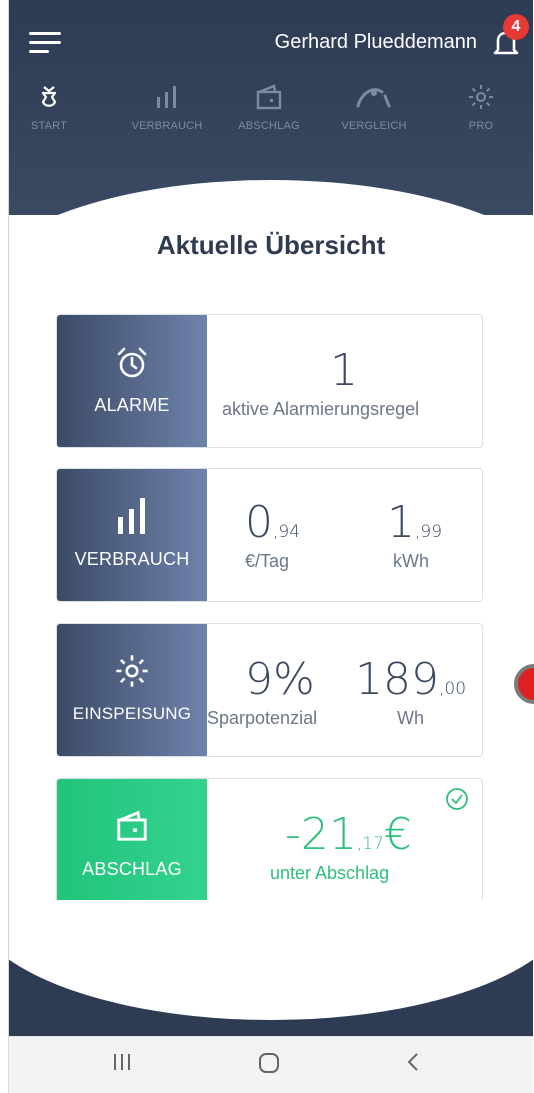 Image resolution: width=534 pixels, height=1093 pixels. Describe the element at coordinates (452, 689) in the screenshot. I see `feed-energy-dec: ,00` at that location.